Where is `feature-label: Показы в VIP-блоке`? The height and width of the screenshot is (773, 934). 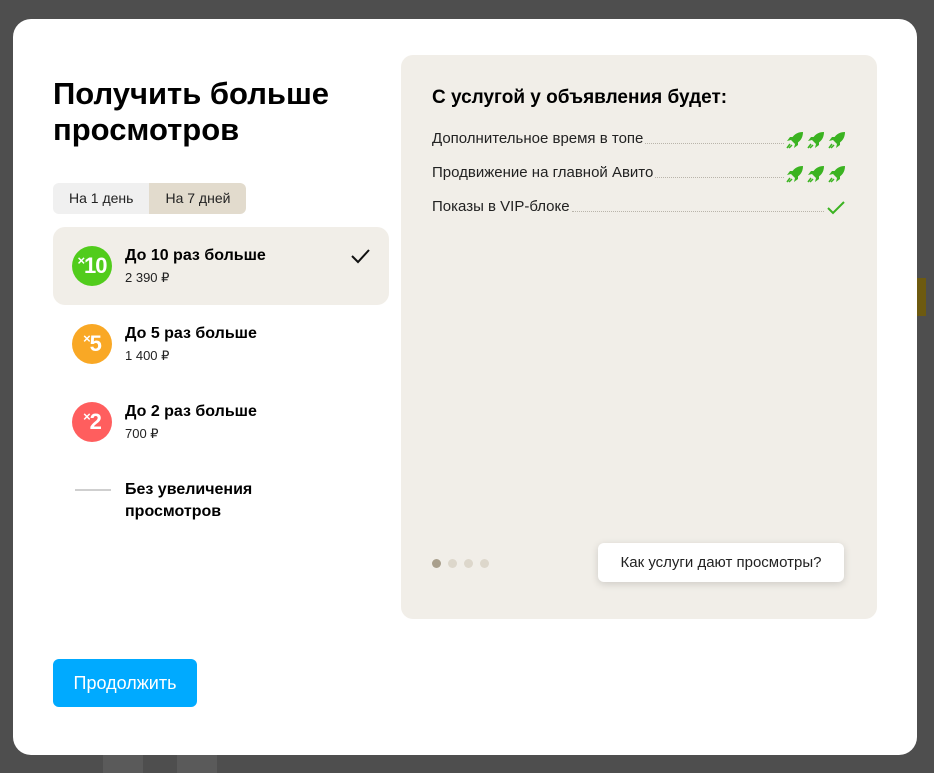 feature-label: Показы в VIP-блоке is located at coordinates (501, 206).